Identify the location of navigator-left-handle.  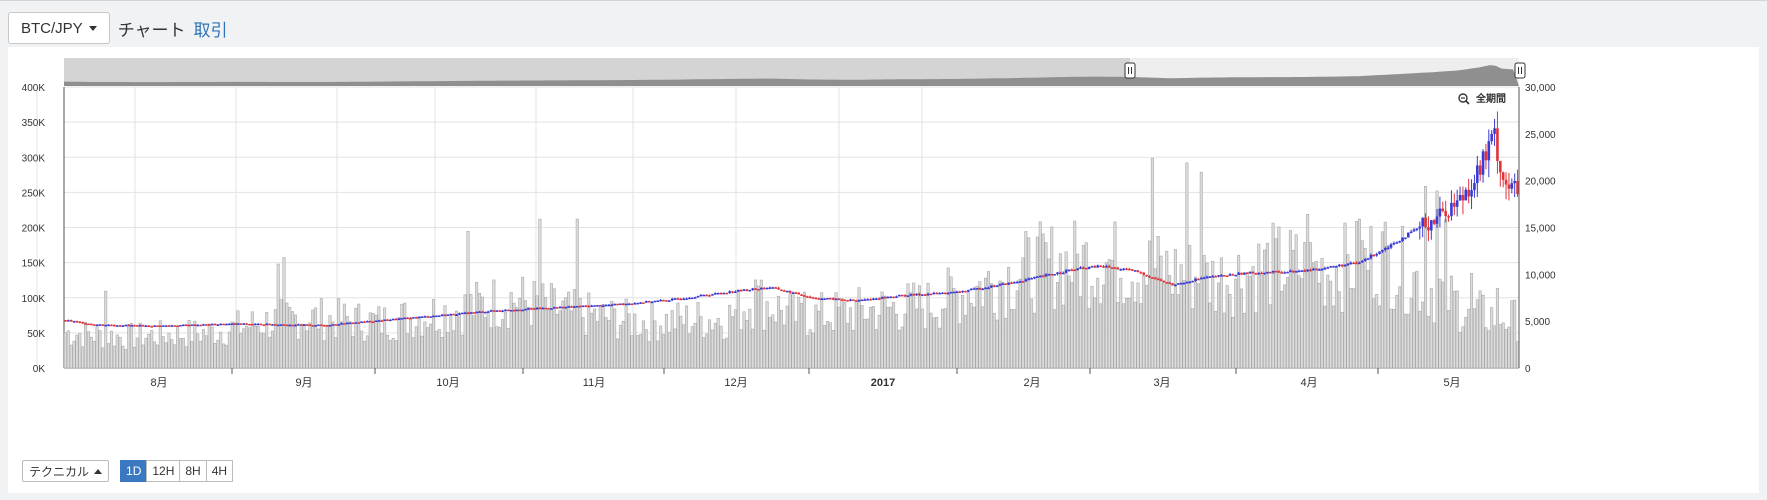
(1130, 70).